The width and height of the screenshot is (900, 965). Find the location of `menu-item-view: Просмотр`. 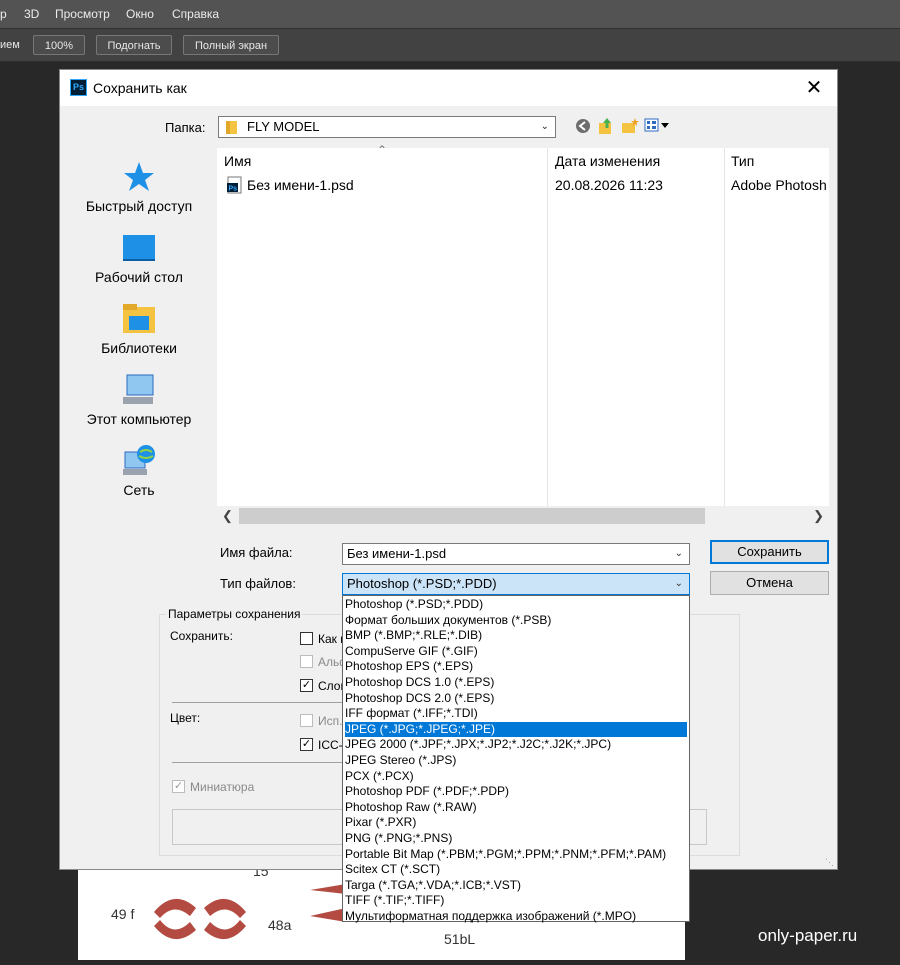

menu-item-view: Просмотр is located at coordinates (82, 14).